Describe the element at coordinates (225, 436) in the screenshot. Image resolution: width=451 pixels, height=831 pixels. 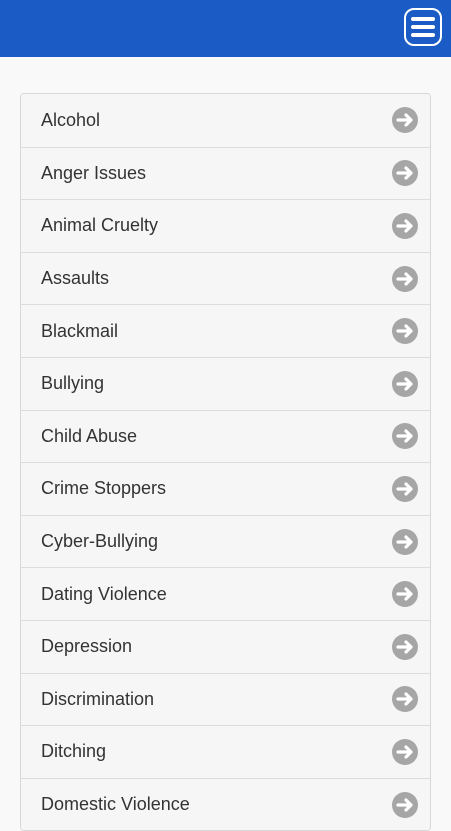
I see `topic-list-item: Child Abuse` at that location.